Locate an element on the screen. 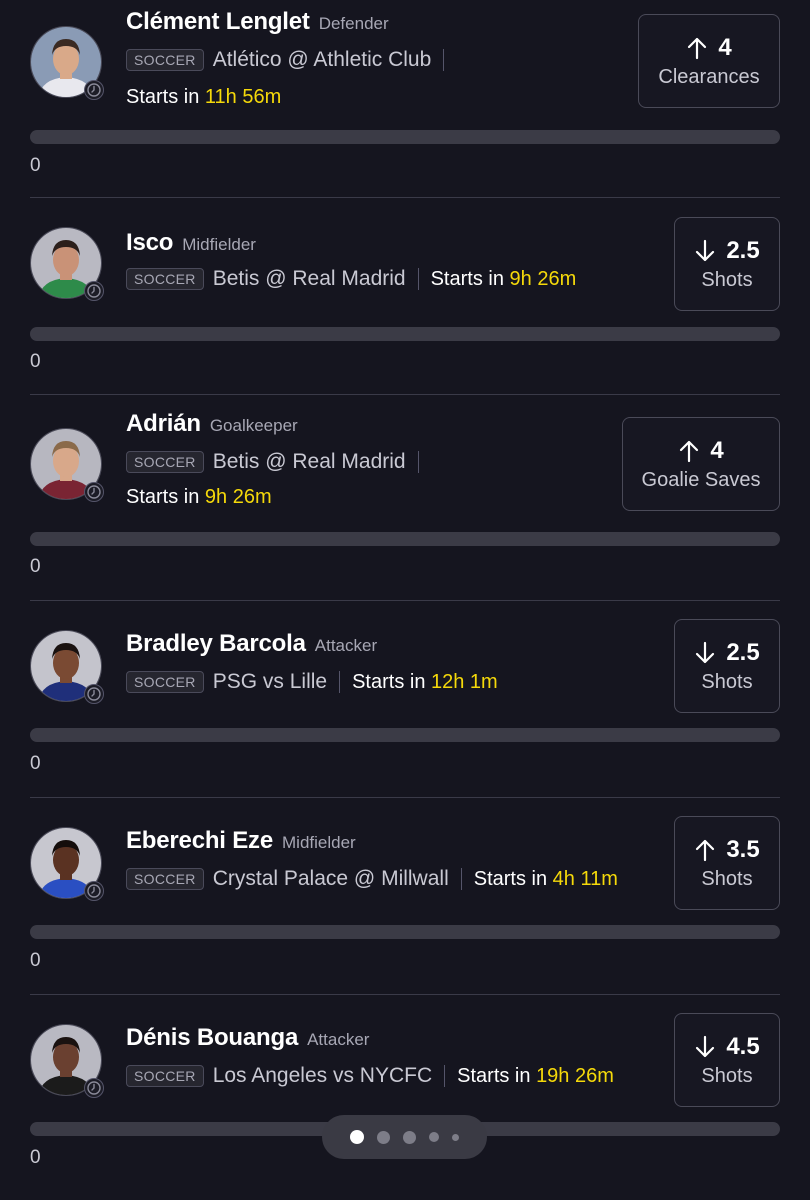 The image size is (810, 1200). start-time: Starts in 11h 56m is located at coordinates (203, 97).